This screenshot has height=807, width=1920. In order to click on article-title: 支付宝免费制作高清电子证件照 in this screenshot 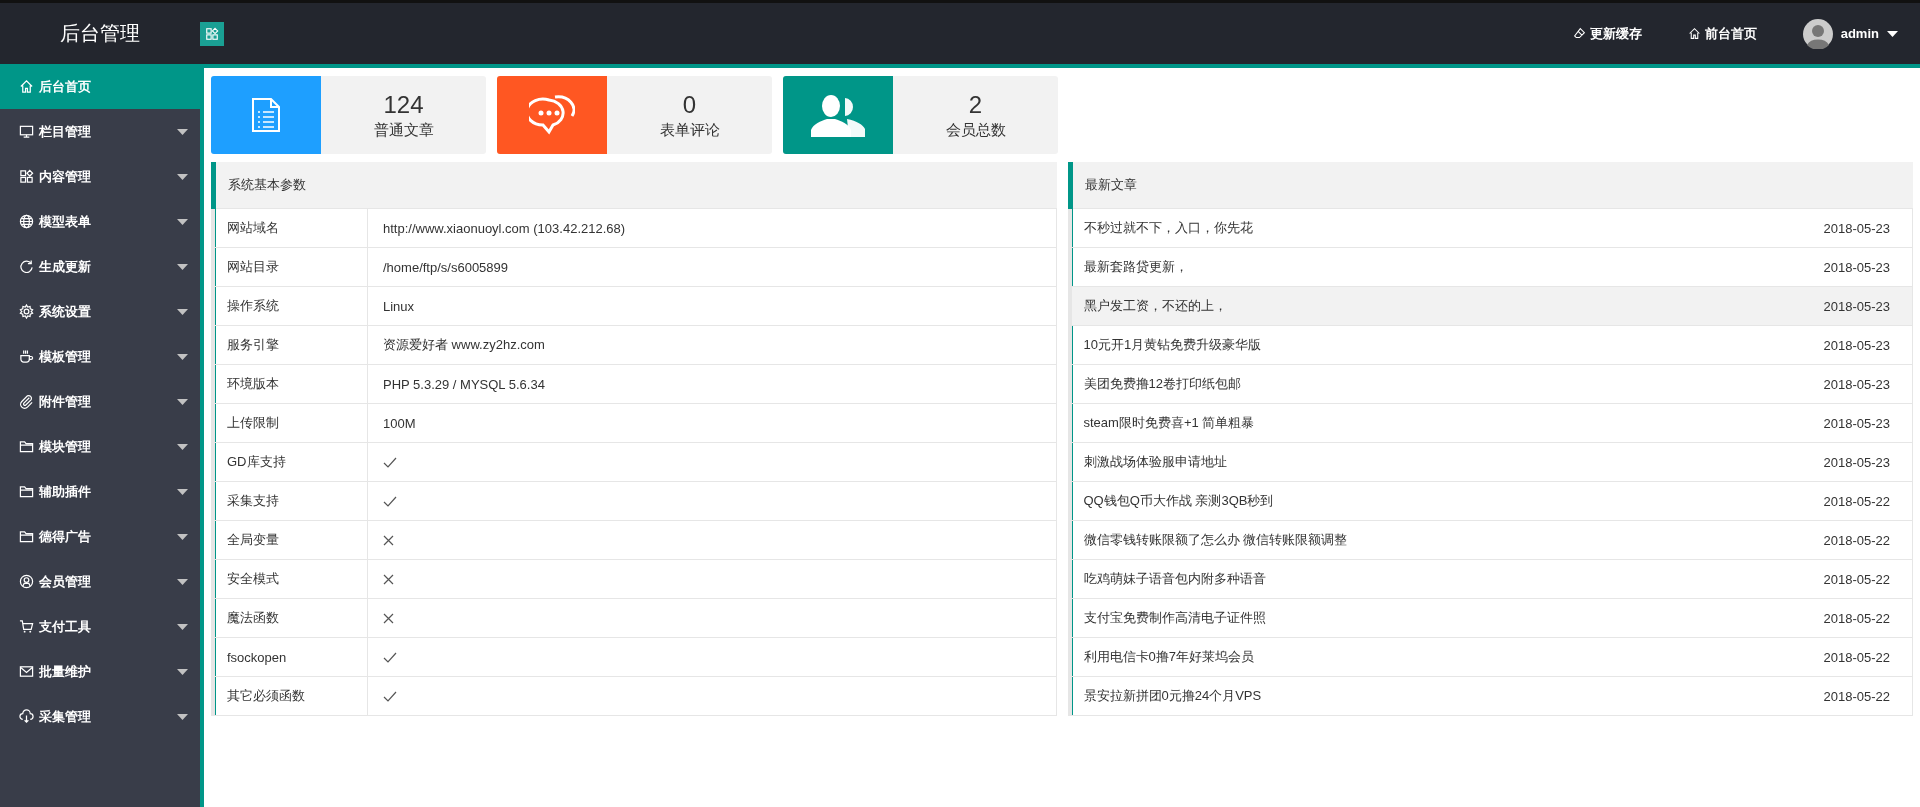, I will do `click(1174, 618)`.